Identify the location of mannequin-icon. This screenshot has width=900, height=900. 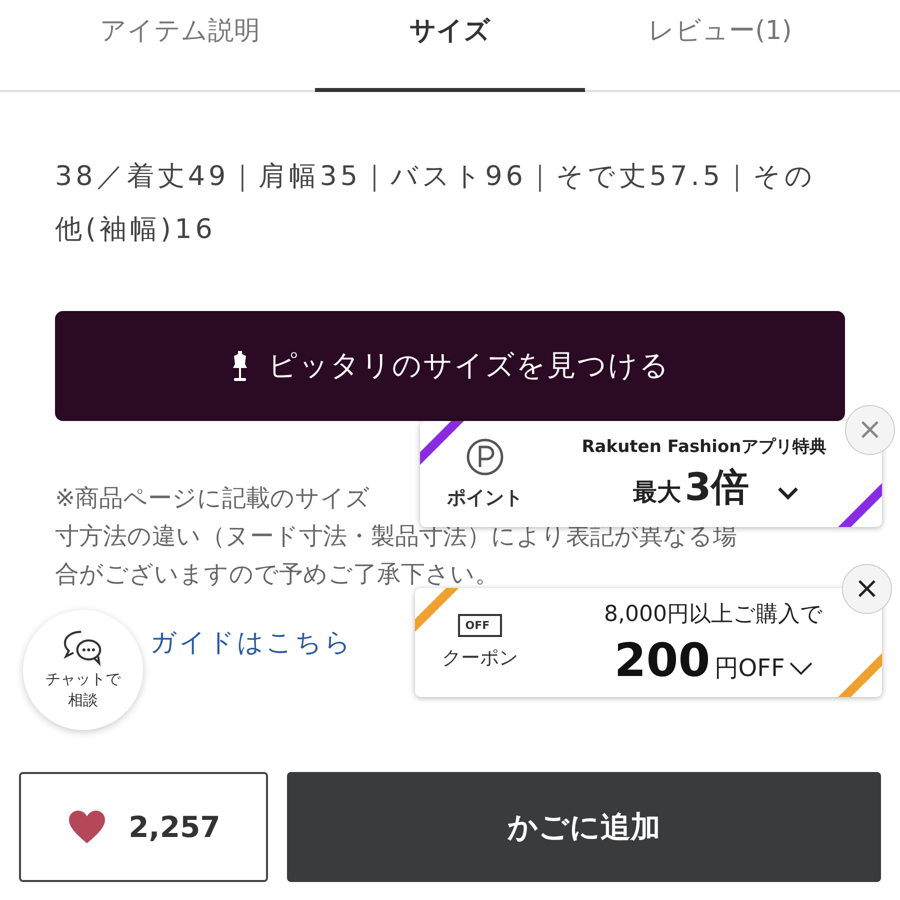
(240, 366).